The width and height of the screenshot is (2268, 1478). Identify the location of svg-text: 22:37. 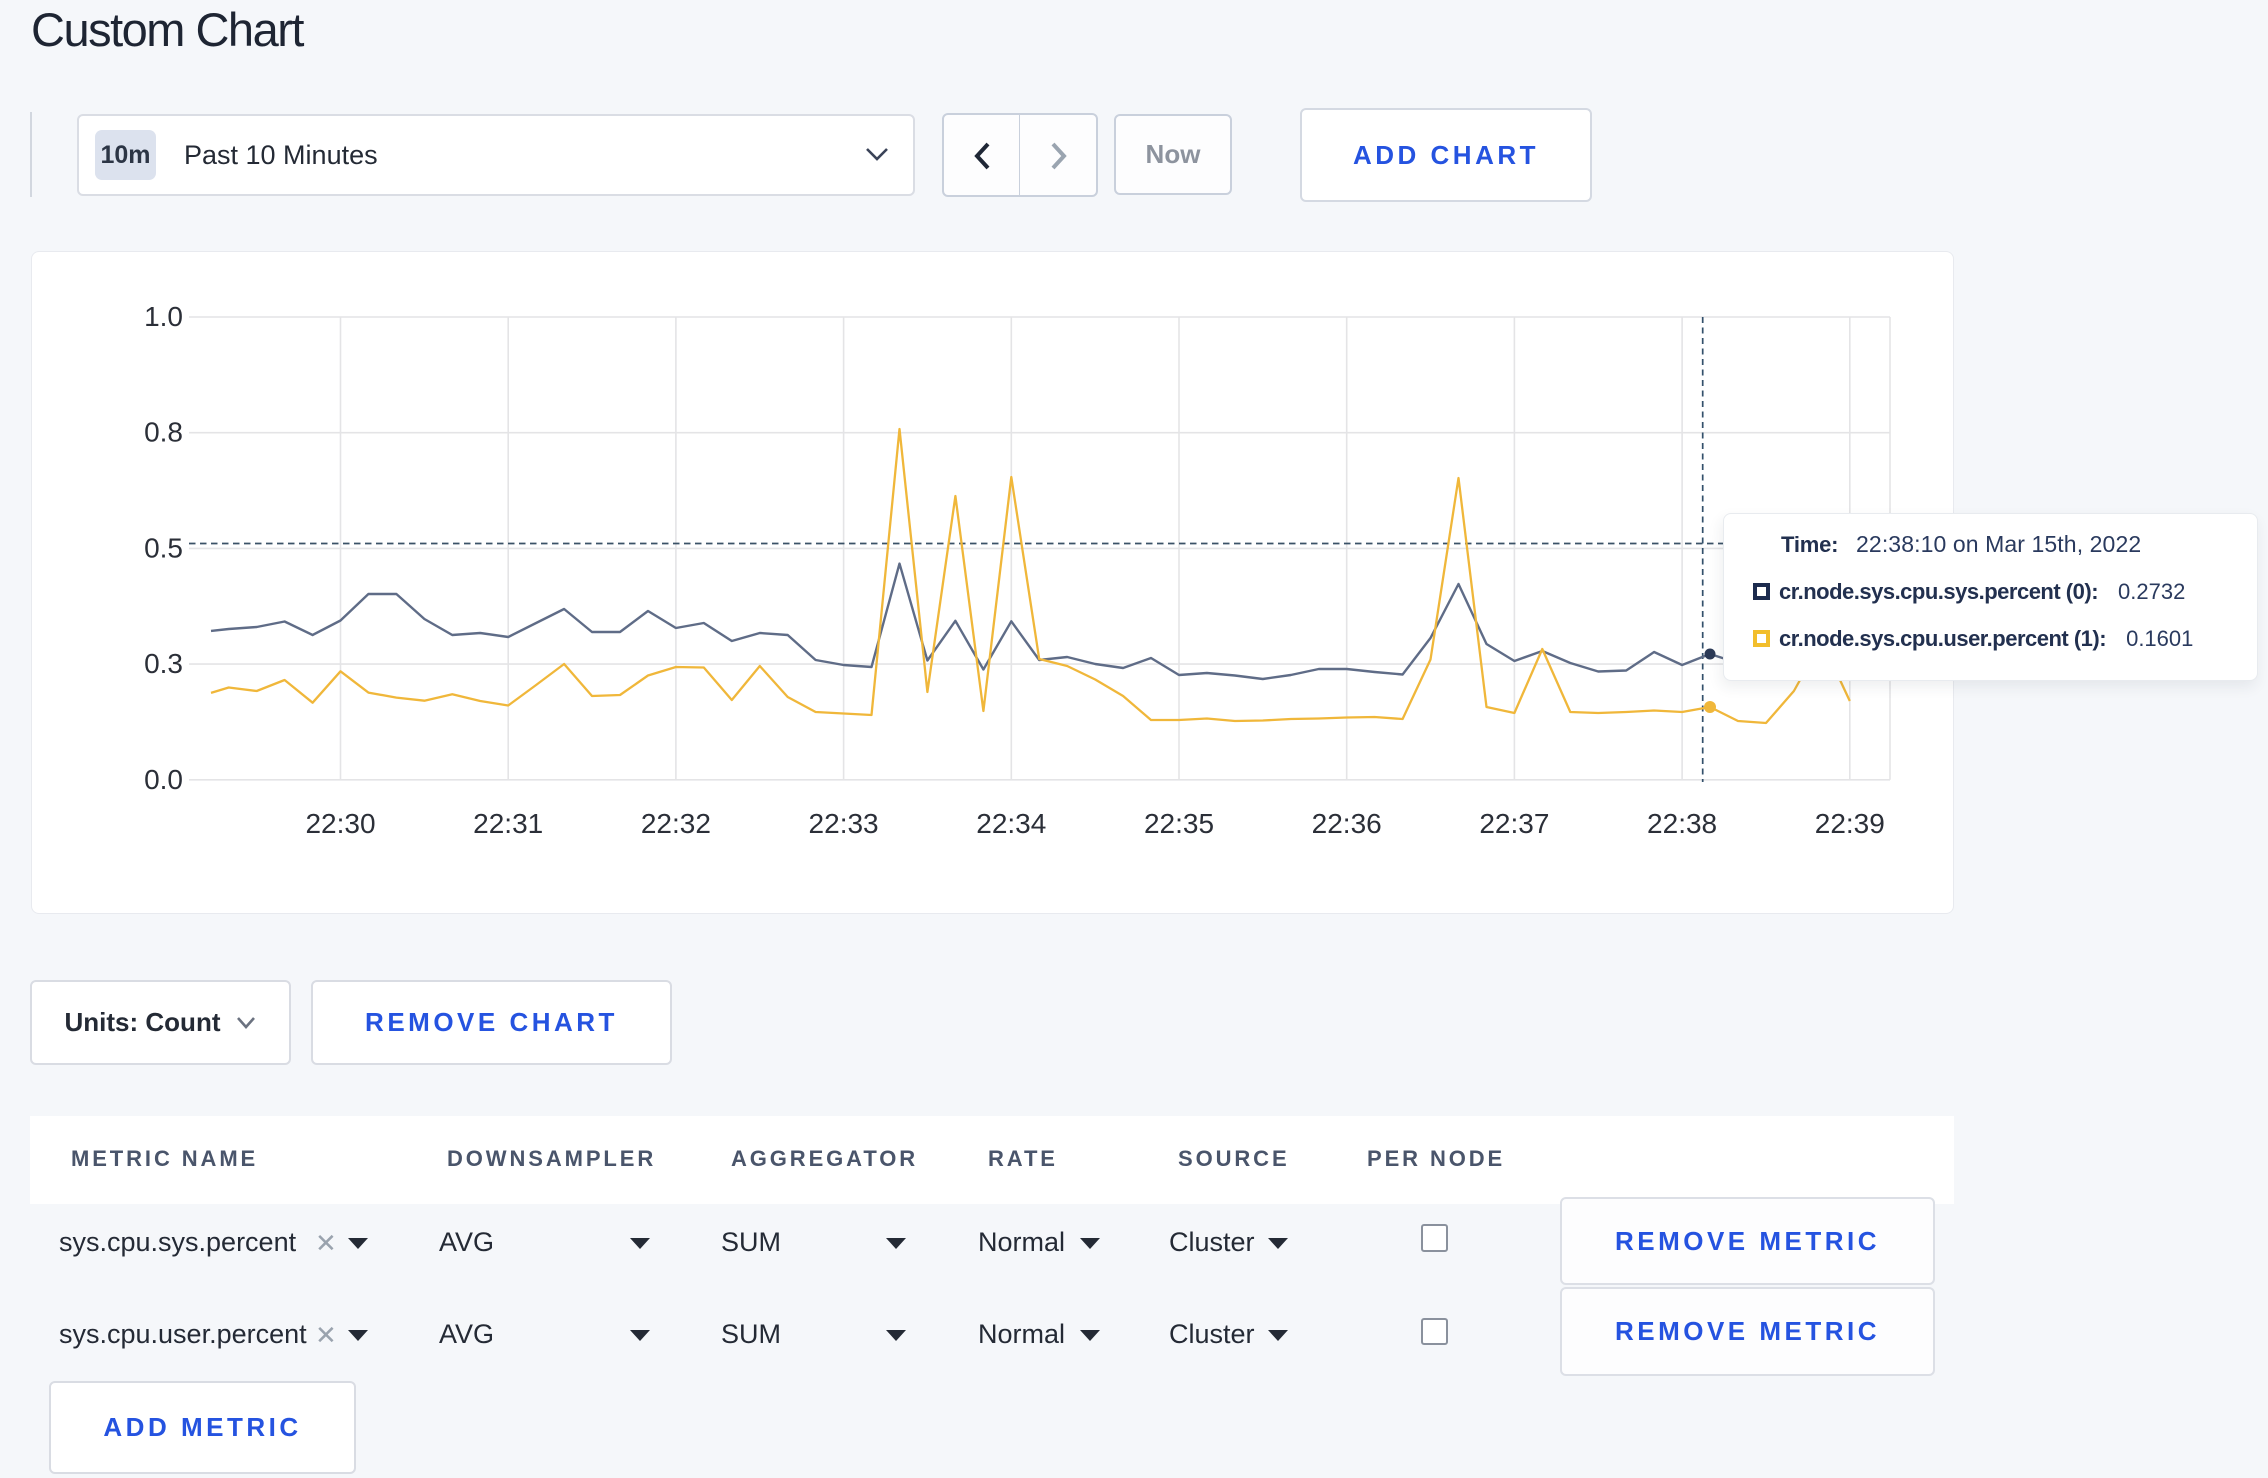
(1514, 823).